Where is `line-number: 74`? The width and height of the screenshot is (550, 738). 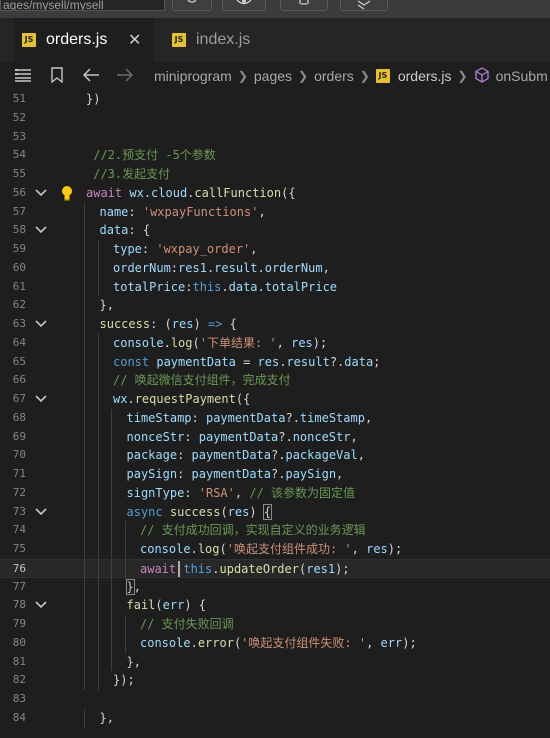 line-number: 74 is located at coordinates (19, 530).